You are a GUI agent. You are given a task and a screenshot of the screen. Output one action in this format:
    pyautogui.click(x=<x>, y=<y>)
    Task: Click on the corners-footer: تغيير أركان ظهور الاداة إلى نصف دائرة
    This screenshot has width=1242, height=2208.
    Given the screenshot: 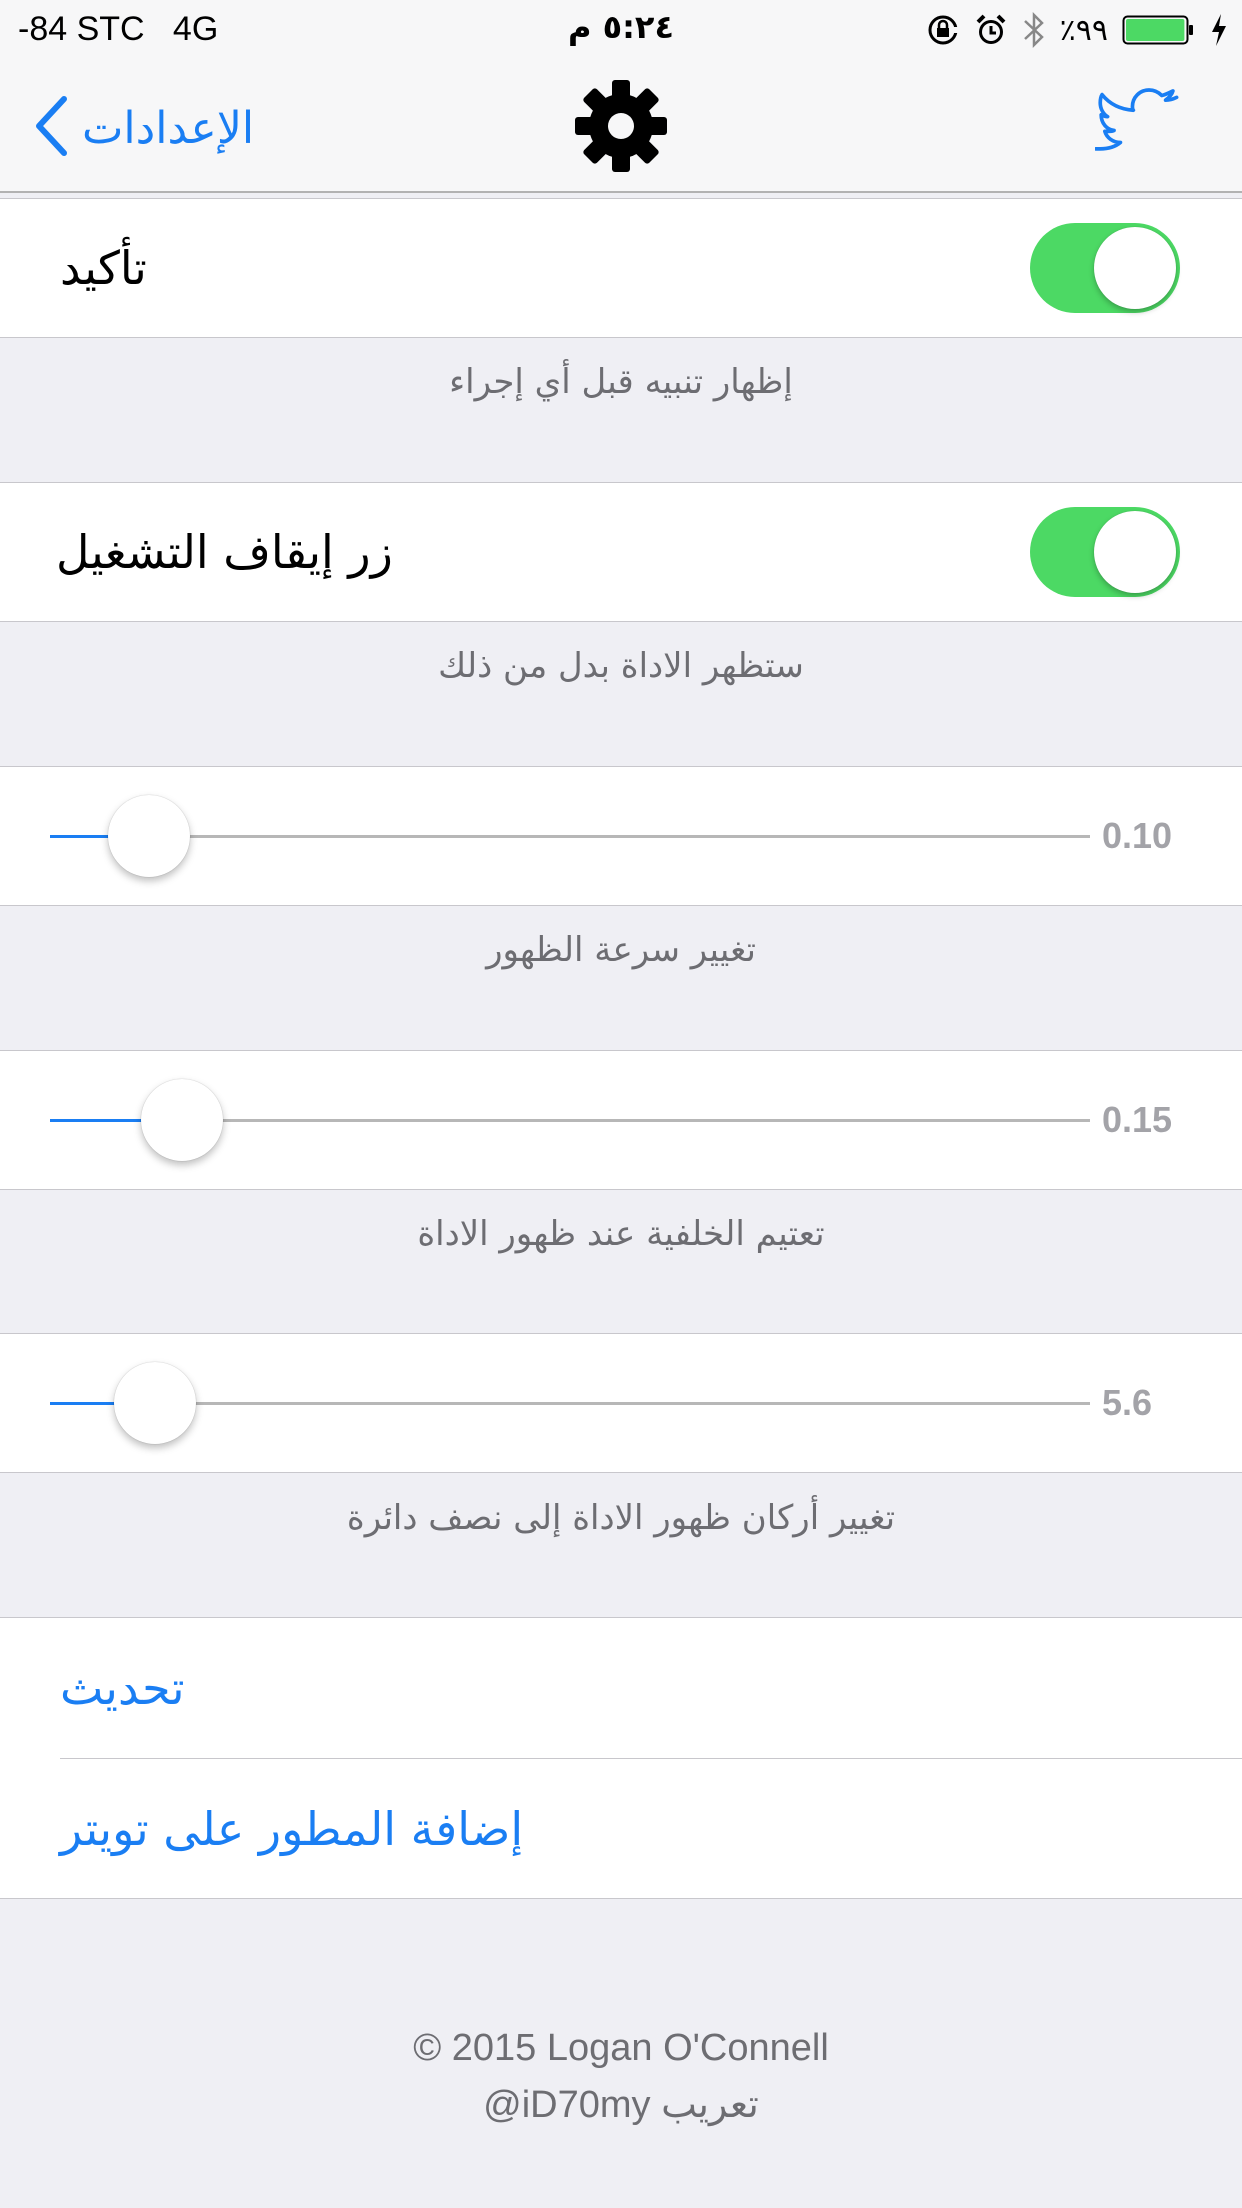 What is the action you would take?
    pyautogui.click(x=621, y=1518)
    